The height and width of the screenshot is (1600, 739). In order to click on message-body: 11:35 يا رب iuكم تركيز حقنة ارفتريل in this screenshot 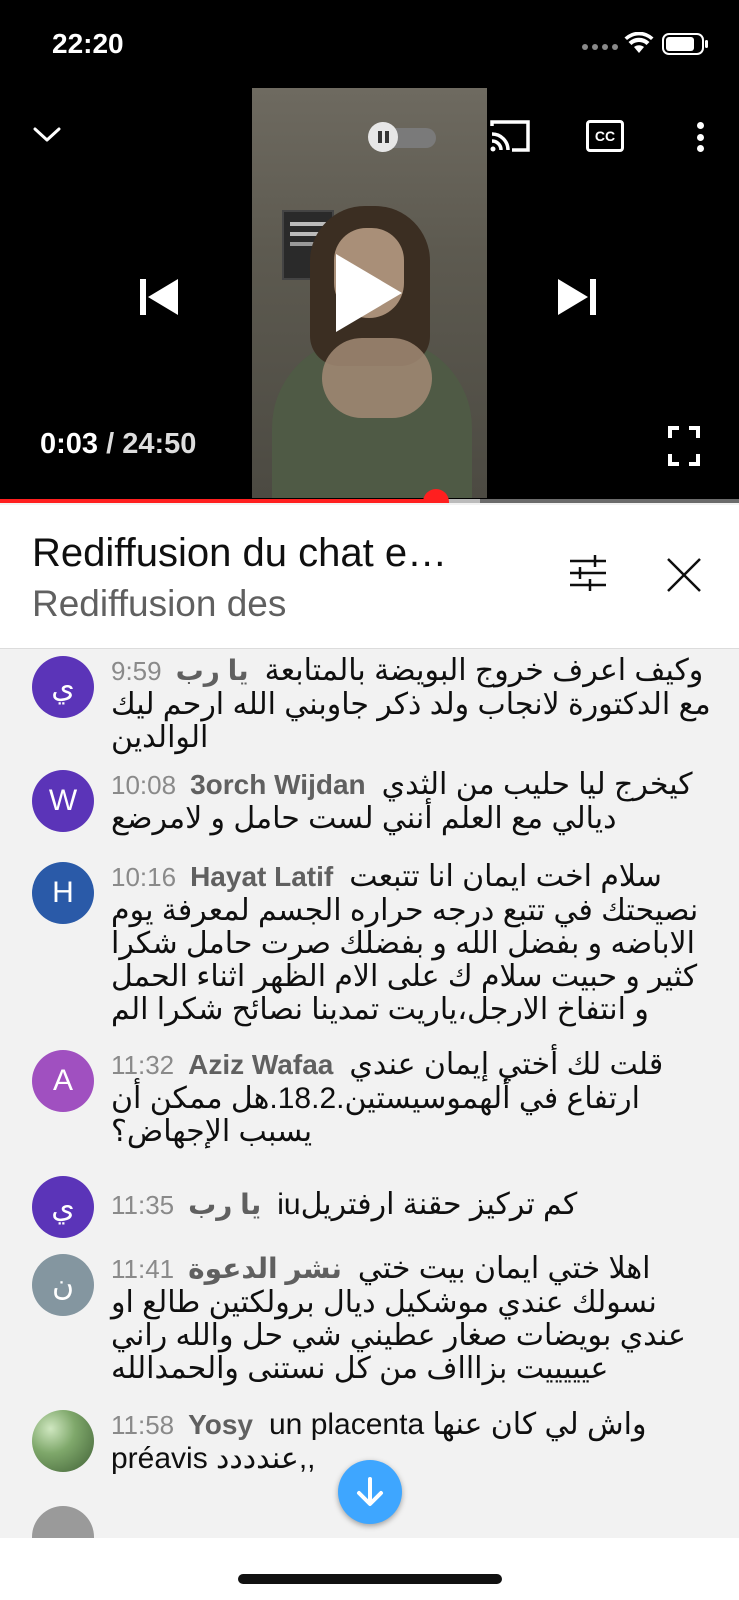, I will do `click(411, 1205)`.